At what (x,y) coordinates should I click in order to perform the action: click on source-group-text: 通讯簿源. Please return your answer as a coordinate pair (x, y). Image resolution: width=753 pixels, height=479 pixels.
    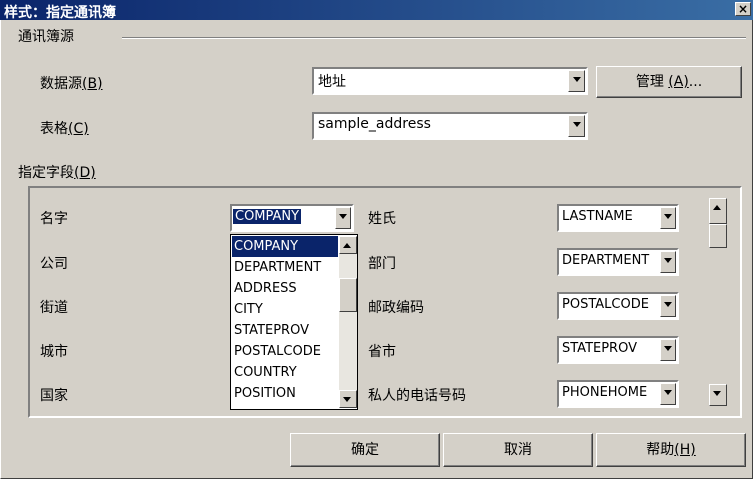
    Looking at the image, I should click on (46, 37).